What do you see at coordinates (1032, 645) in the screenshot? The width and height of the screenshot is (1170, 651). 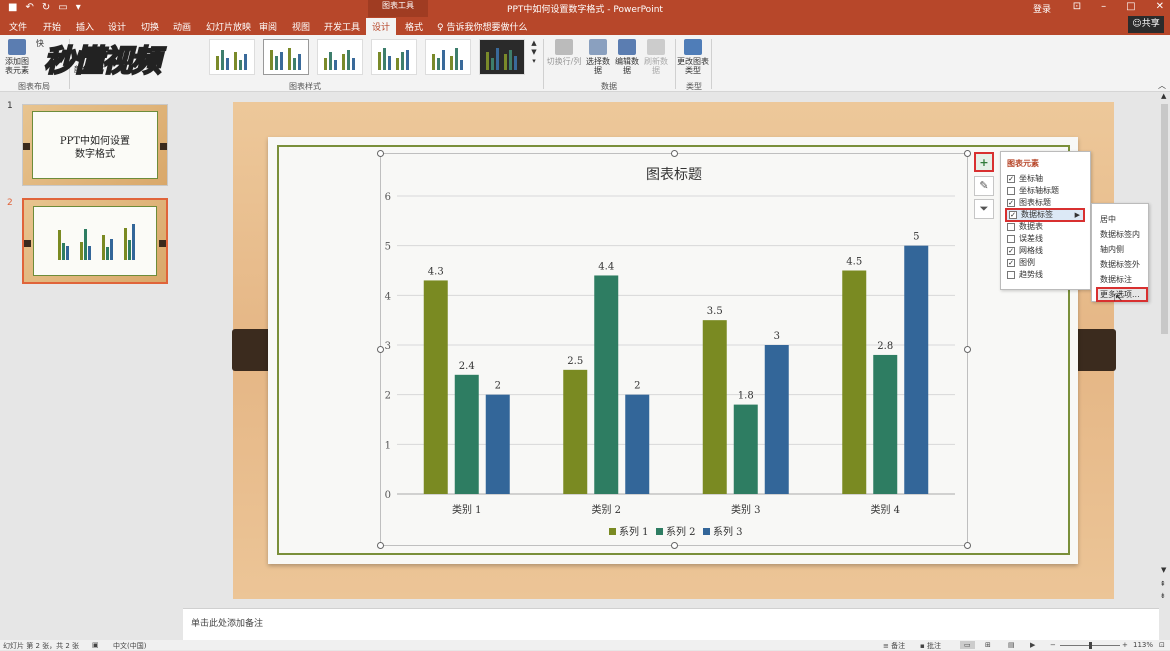 I see `slideshow-button: ▶` at bounding box center [1032, 645].